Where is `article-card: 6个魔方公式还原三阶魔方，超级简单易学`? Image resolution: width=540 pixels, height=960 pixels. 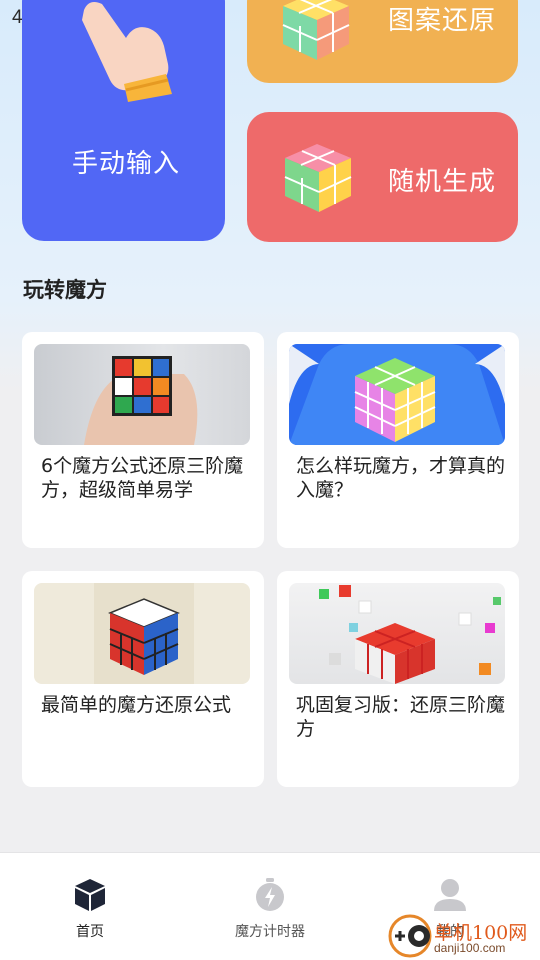
article-card: 6个魔方公式还原三阶魔方，超级简单易学 is located at coordinates (143, 440).